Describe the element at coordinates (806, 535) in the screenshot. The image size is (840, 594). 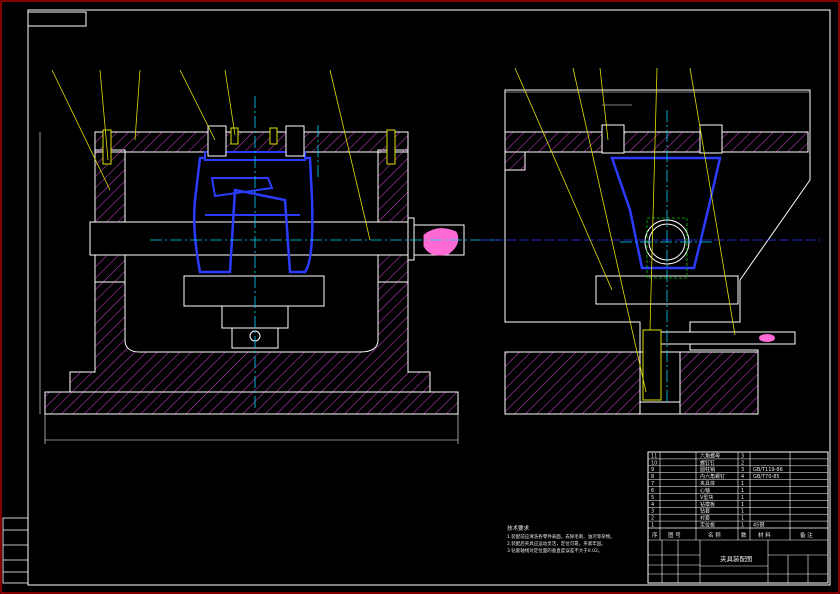
I see `col-remarks: 备 注` at that location.